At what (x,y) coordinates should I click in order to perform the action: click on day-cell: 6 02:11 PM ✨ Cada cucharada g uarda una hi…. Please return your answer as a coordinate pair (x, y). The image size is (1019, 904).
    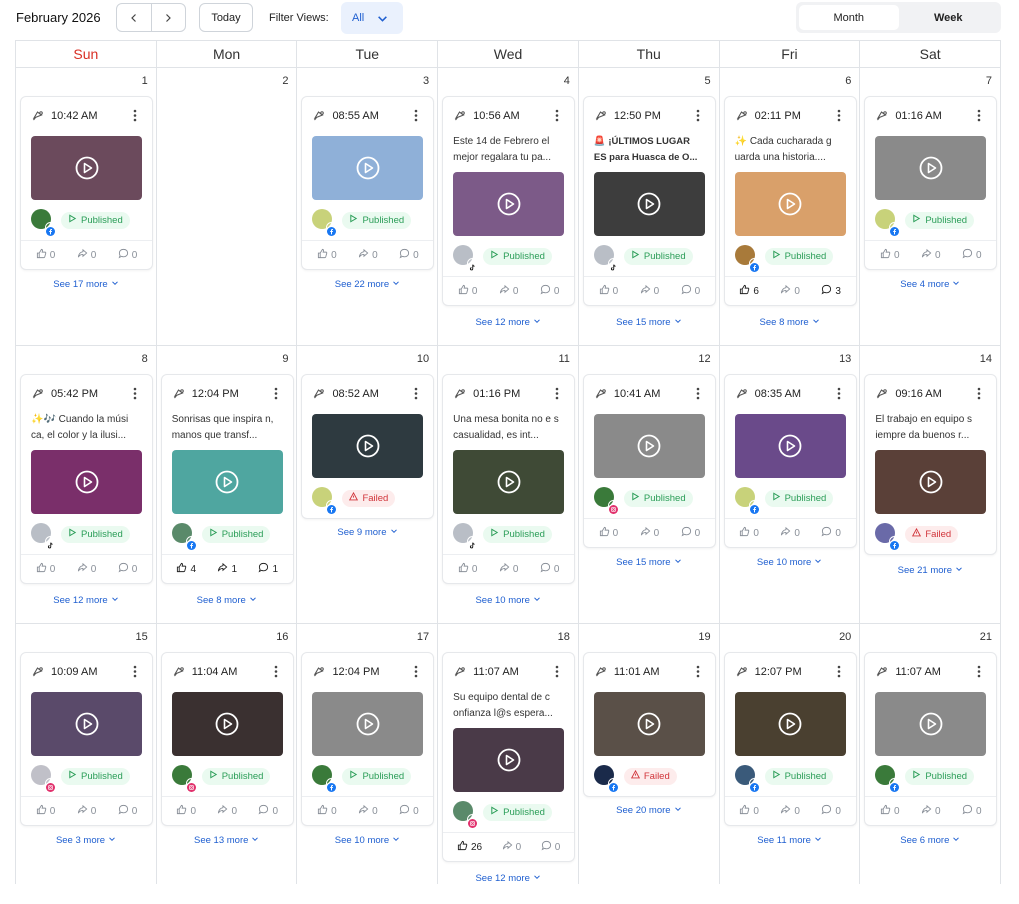
    Looking at the image, I should click on (790, 206).